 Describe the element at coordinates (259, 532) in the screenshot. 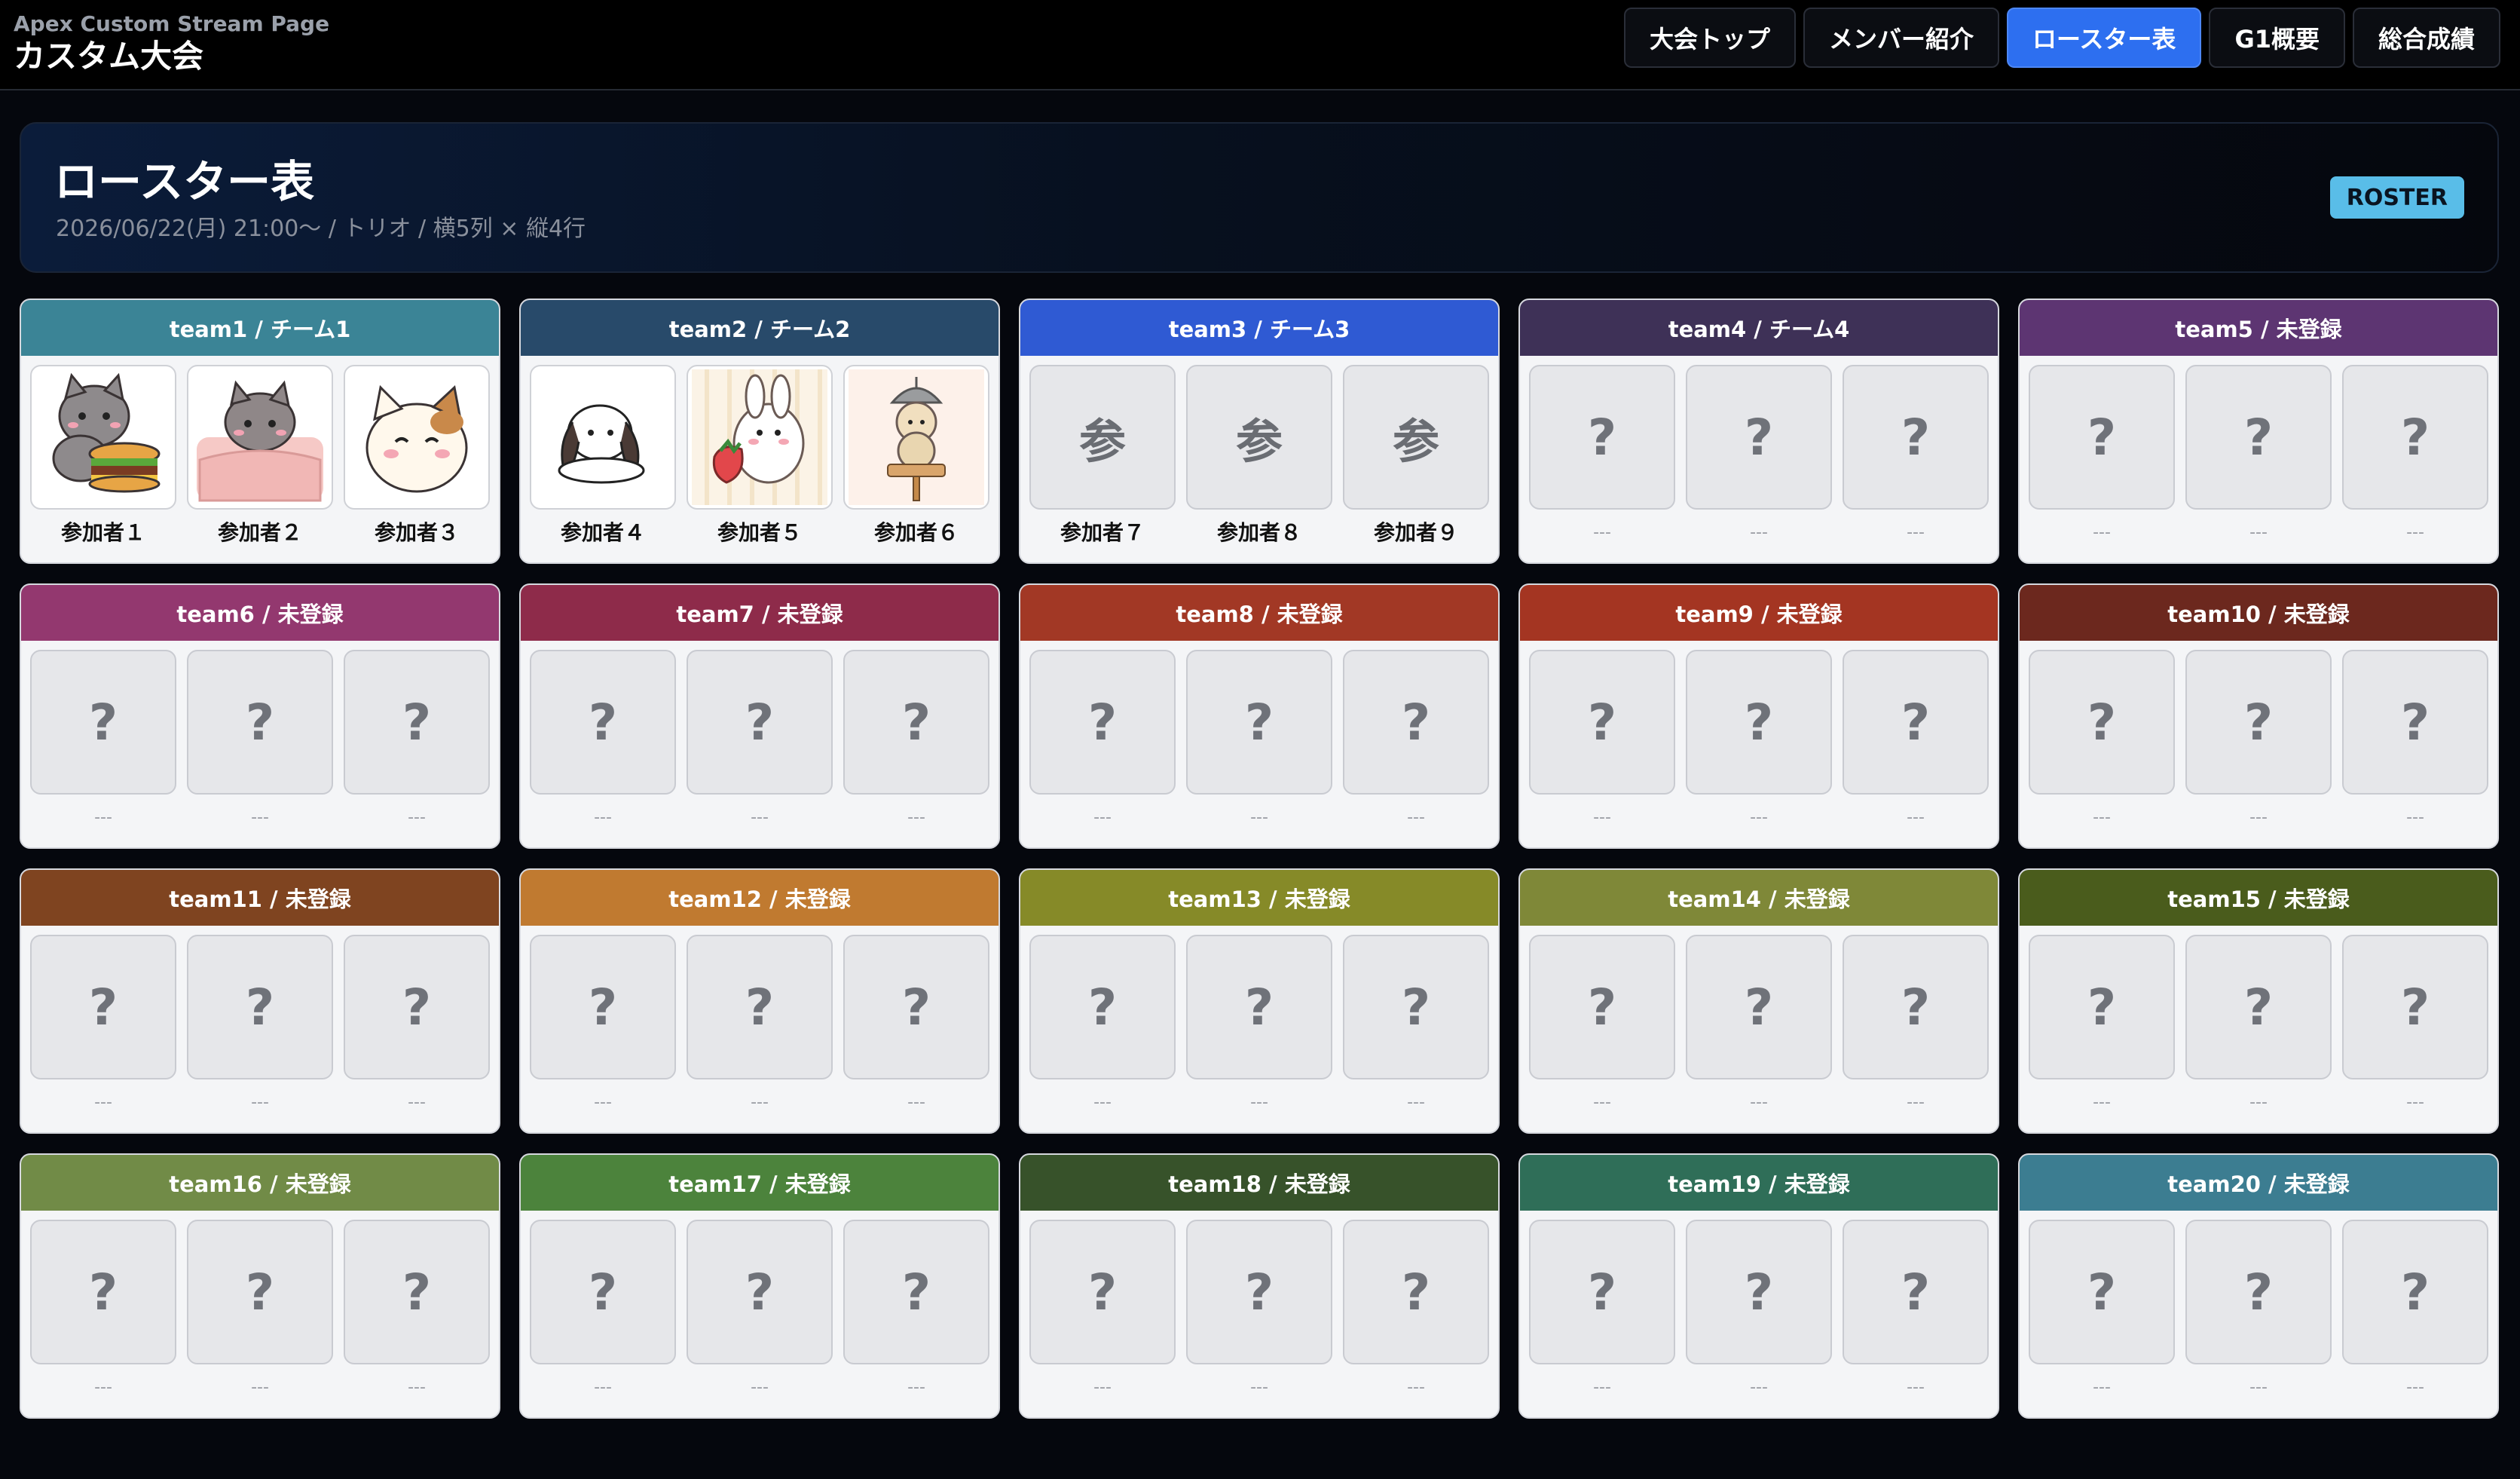

I see `member-name: 参加者２` at that location.